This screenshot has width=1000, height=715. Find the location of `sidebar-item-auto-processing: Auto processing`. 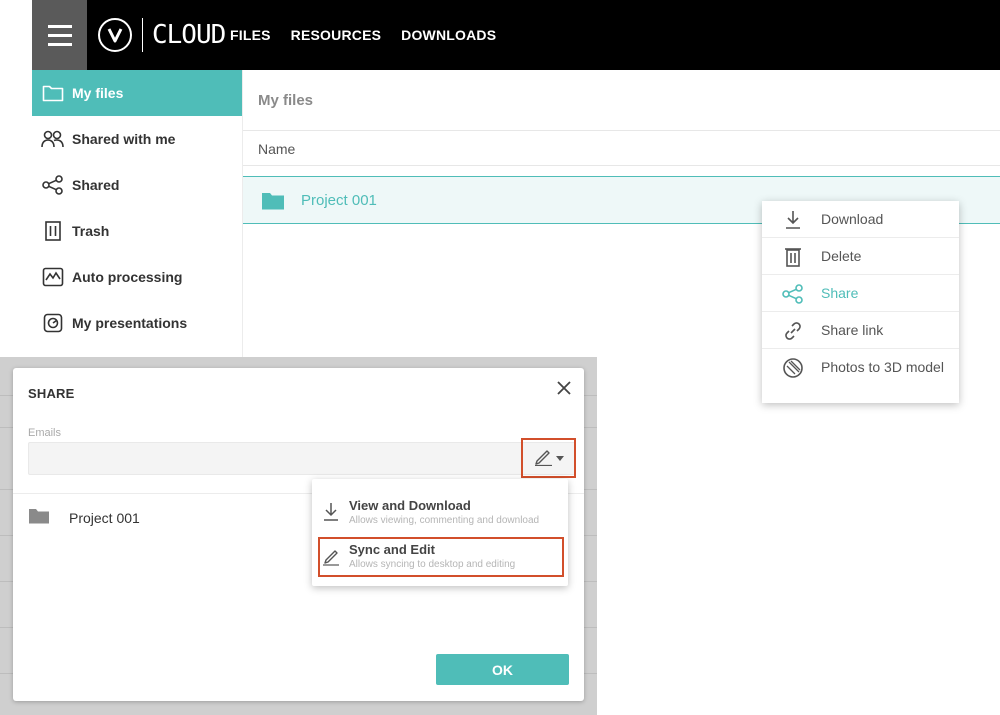

sidebar-item-auto-processing: Auto processing is located at coordinates (137, 277).